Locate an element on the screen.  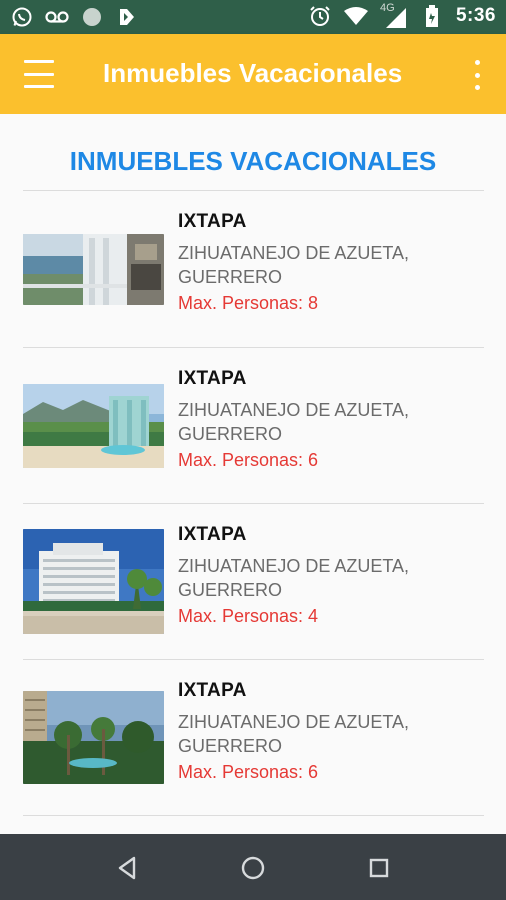
app-bar: Inmuebles Vacacionales is located at coordinates (253, 74).